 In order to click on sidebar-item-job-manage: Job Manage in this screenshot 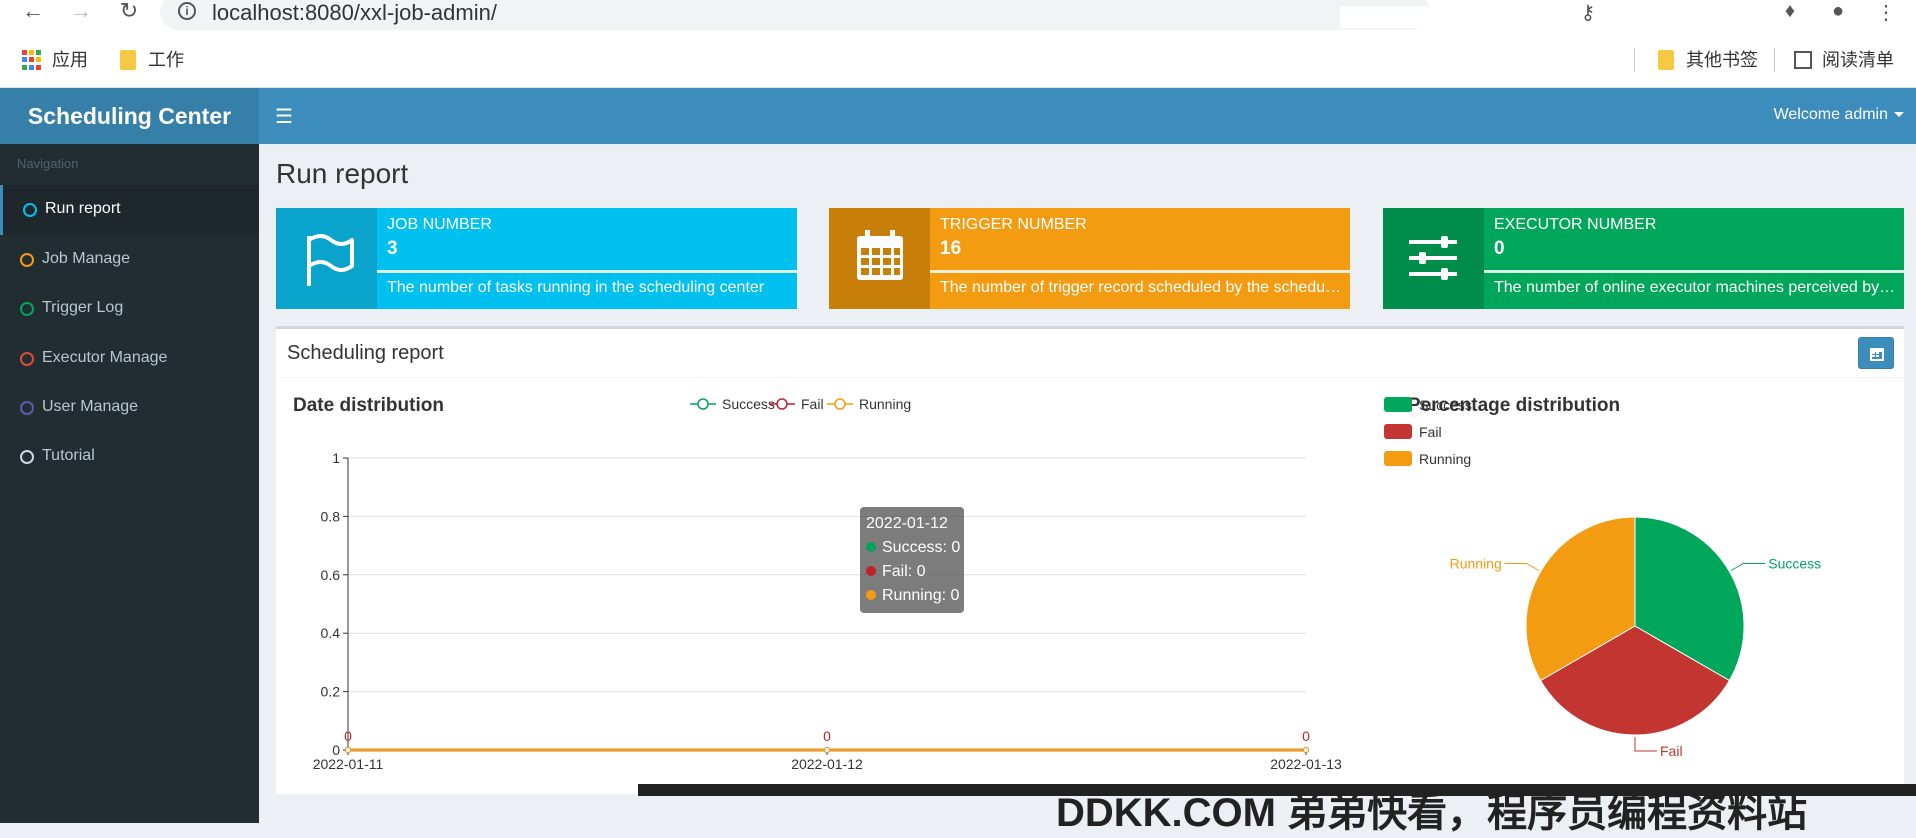, I will do `click(129, 260)`.